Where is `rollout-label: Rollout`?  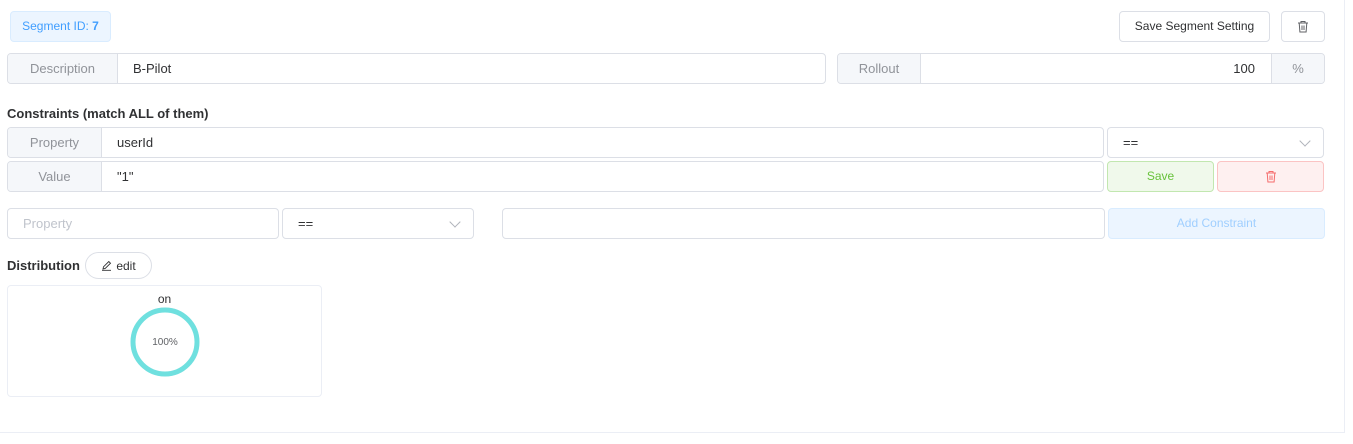
rollout-label: Rollout is located at coordinates (879, 68).